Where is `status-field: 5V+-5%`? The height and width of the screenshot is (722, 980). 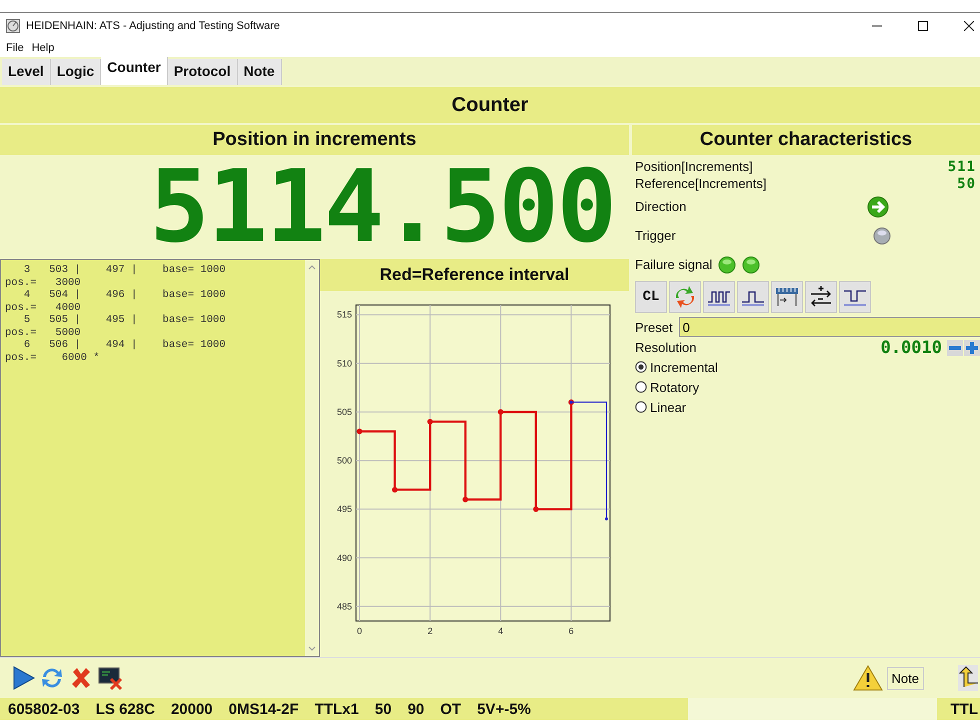 status-field: 5V+-5% is located at coordinates (504, 709).